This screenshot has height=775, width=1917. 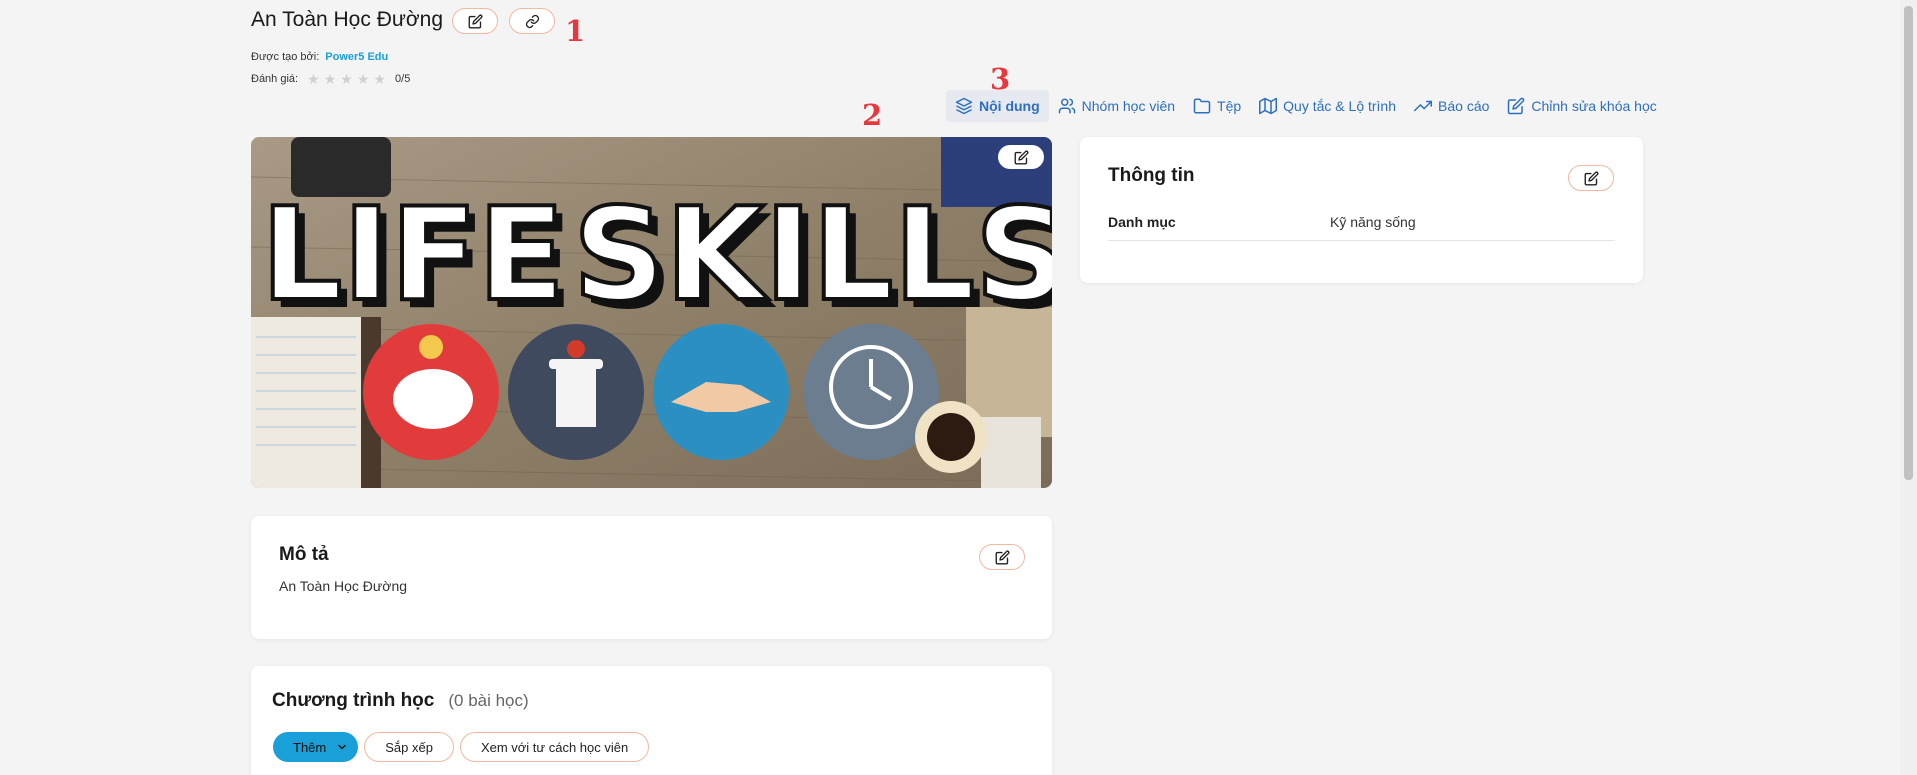 What do you see at coordinates (413, 255) in the screenshot?
I see `hero-text-life: LIFE` at bounding box center [413, 255].